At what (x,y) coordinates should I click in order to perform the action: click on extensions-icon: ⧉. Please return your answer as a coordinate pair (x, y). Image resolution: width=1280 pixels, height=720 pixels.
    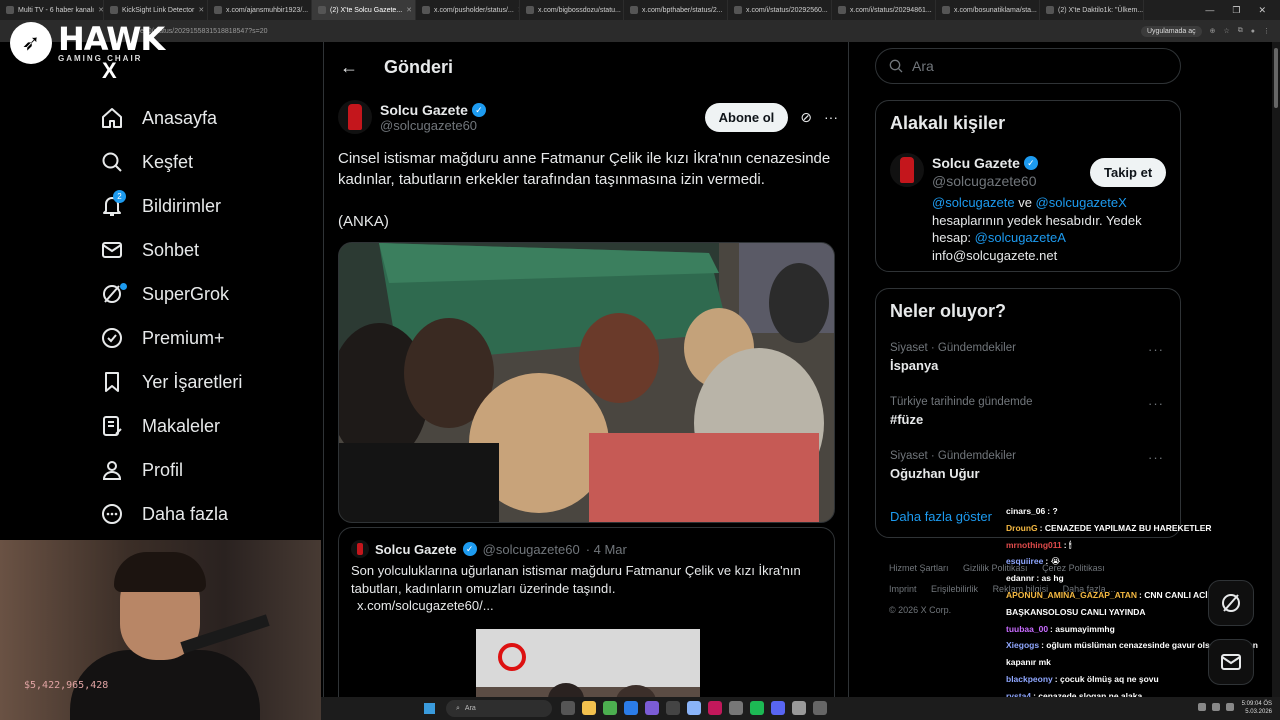
    Looking at the image, I should click on (1240, 31).